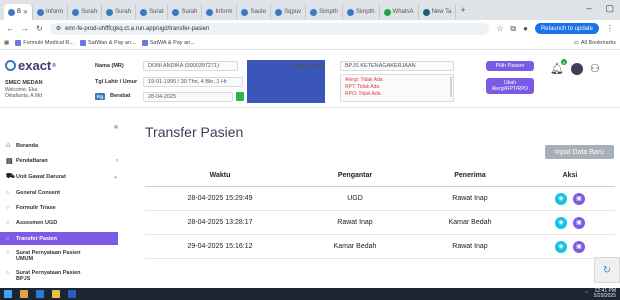 Image resolution: width=620 pixels, height=300 pixels. What do you see at coordinates (610, 28) in the screenshot?
I see `menu-icon: ⋮` at bounding box center [610, 28].